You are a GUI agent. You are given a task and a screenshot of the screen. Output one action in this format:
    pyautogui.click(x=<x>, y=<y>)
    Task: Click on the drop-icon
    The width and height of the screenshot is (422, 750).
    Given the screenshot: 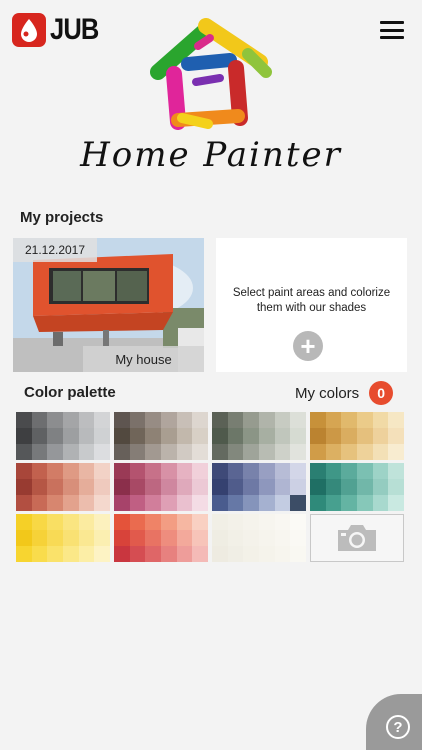 What is the action you would take?
    pyautogui.click(x=29, y=30)
    